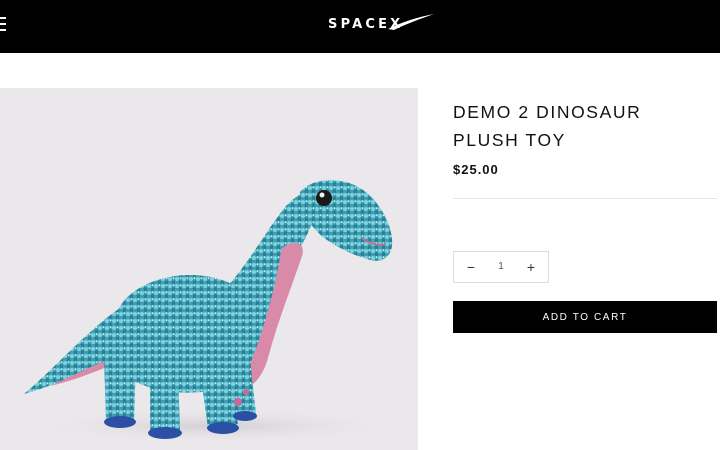 Image resolution: width=720 pixels, height=450 pixels. What do you see at coordinates (3, 24) in the screenshot?
I see `hamburger-icon` at bounding box center [3, 24].